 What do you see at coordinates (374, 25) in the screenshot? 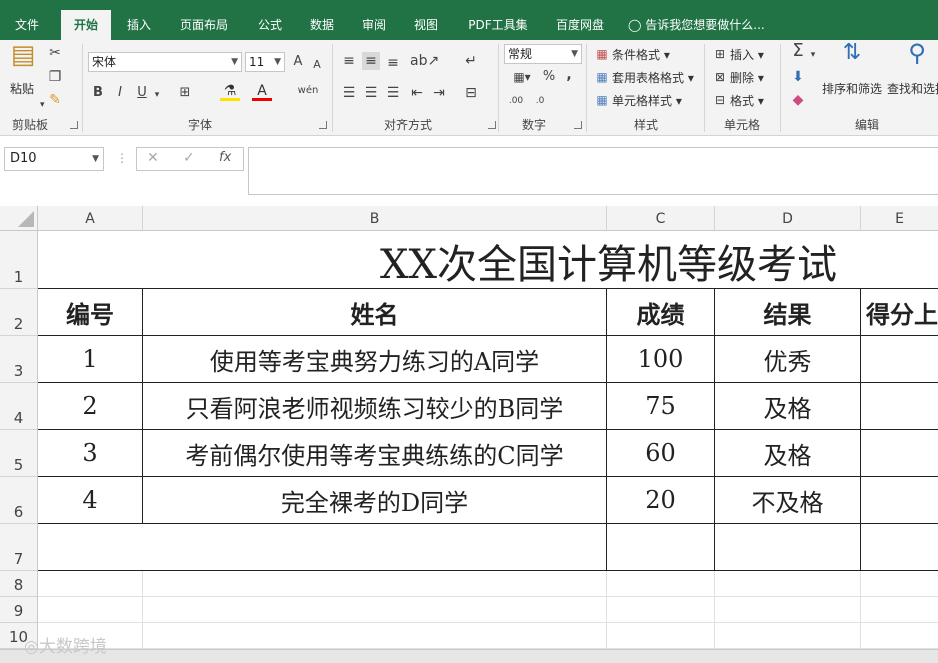
I see `tab-review: 审阅` at bounding box center [374, 25].